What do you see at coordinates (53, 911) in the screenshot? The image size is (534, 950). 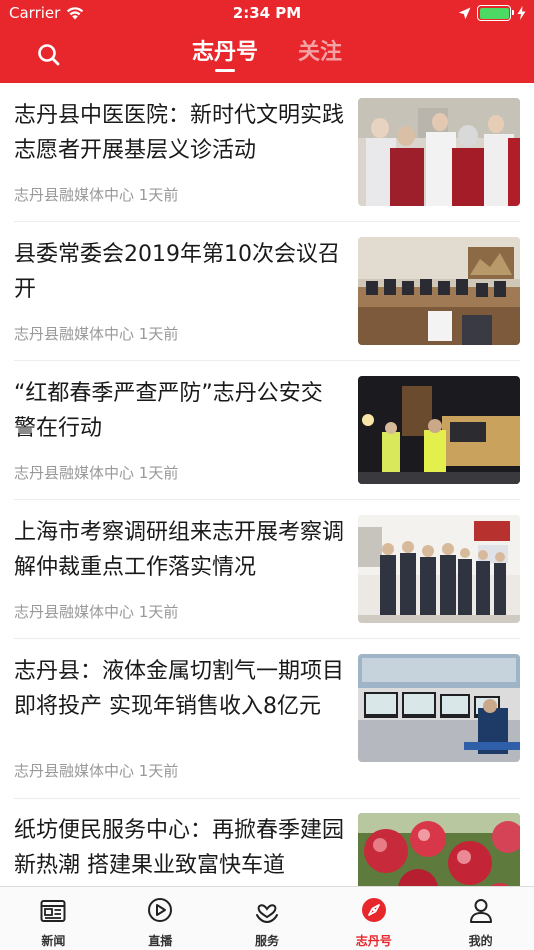 I see `news-icon` at bounding box center [53, 911].